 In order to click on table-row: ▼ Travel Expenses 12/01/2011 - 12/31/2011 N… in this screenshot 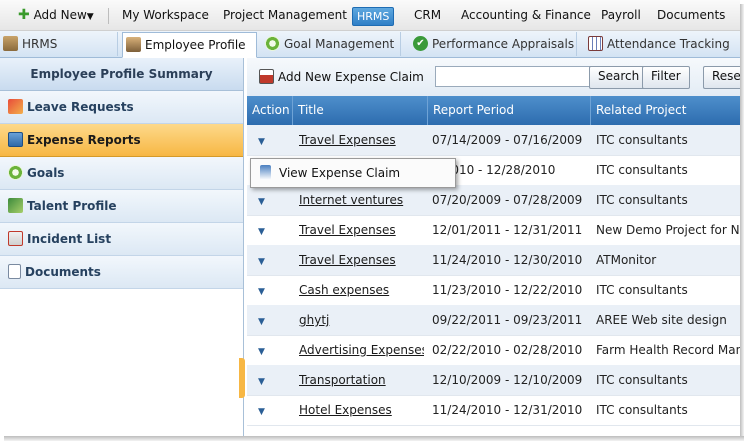, I will do `click(493, 230)`.